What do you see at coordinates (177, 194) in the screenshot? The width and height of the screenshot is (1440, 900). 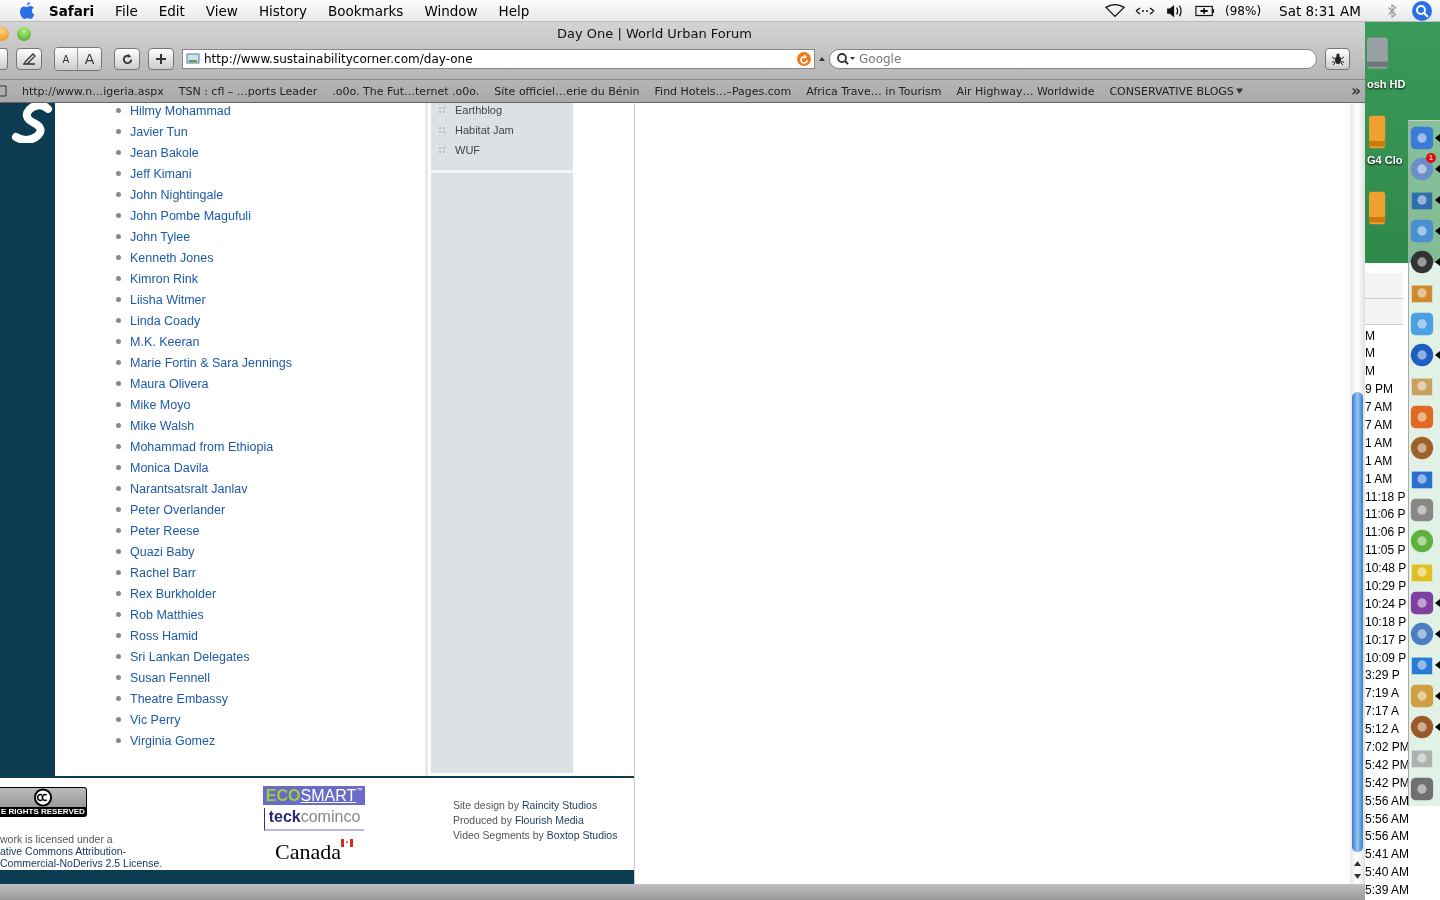 I see `person-link: John Nightingale` at bounding box center [177, 194].